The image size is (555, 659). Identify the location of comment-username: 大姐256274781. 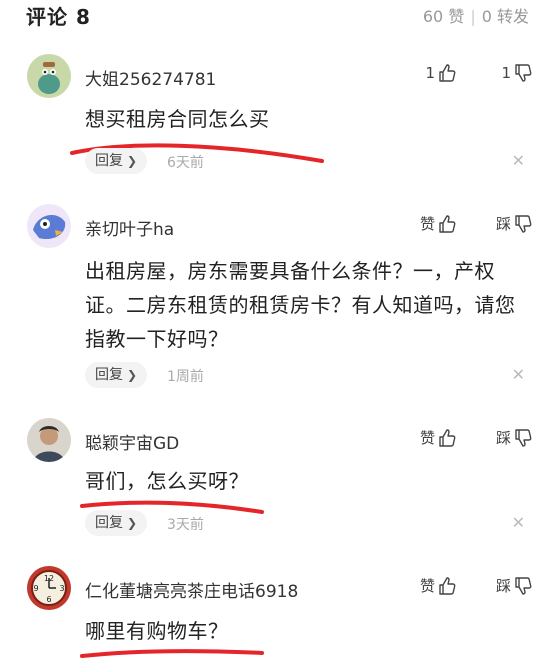
(150, 77).